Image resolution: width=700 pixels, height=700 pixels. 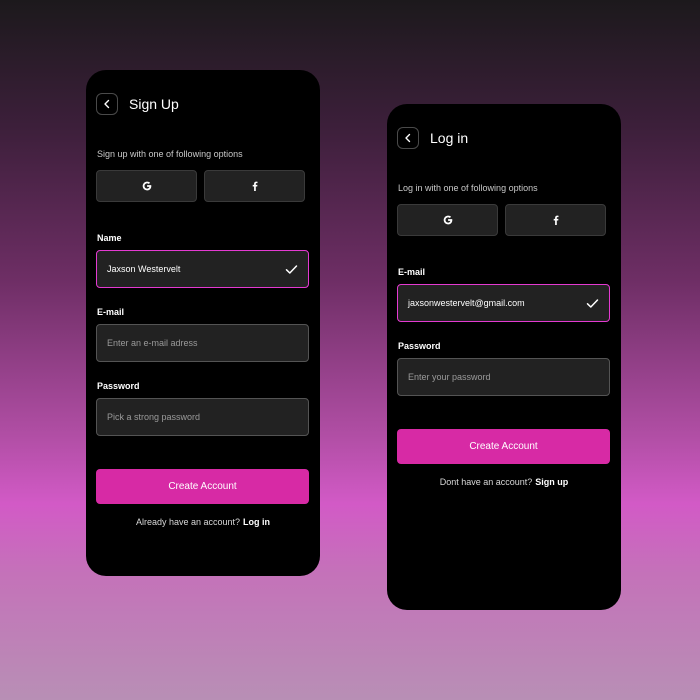 I want to click on signup-footer-text: Already have an account?, so click(x=188, y=522).